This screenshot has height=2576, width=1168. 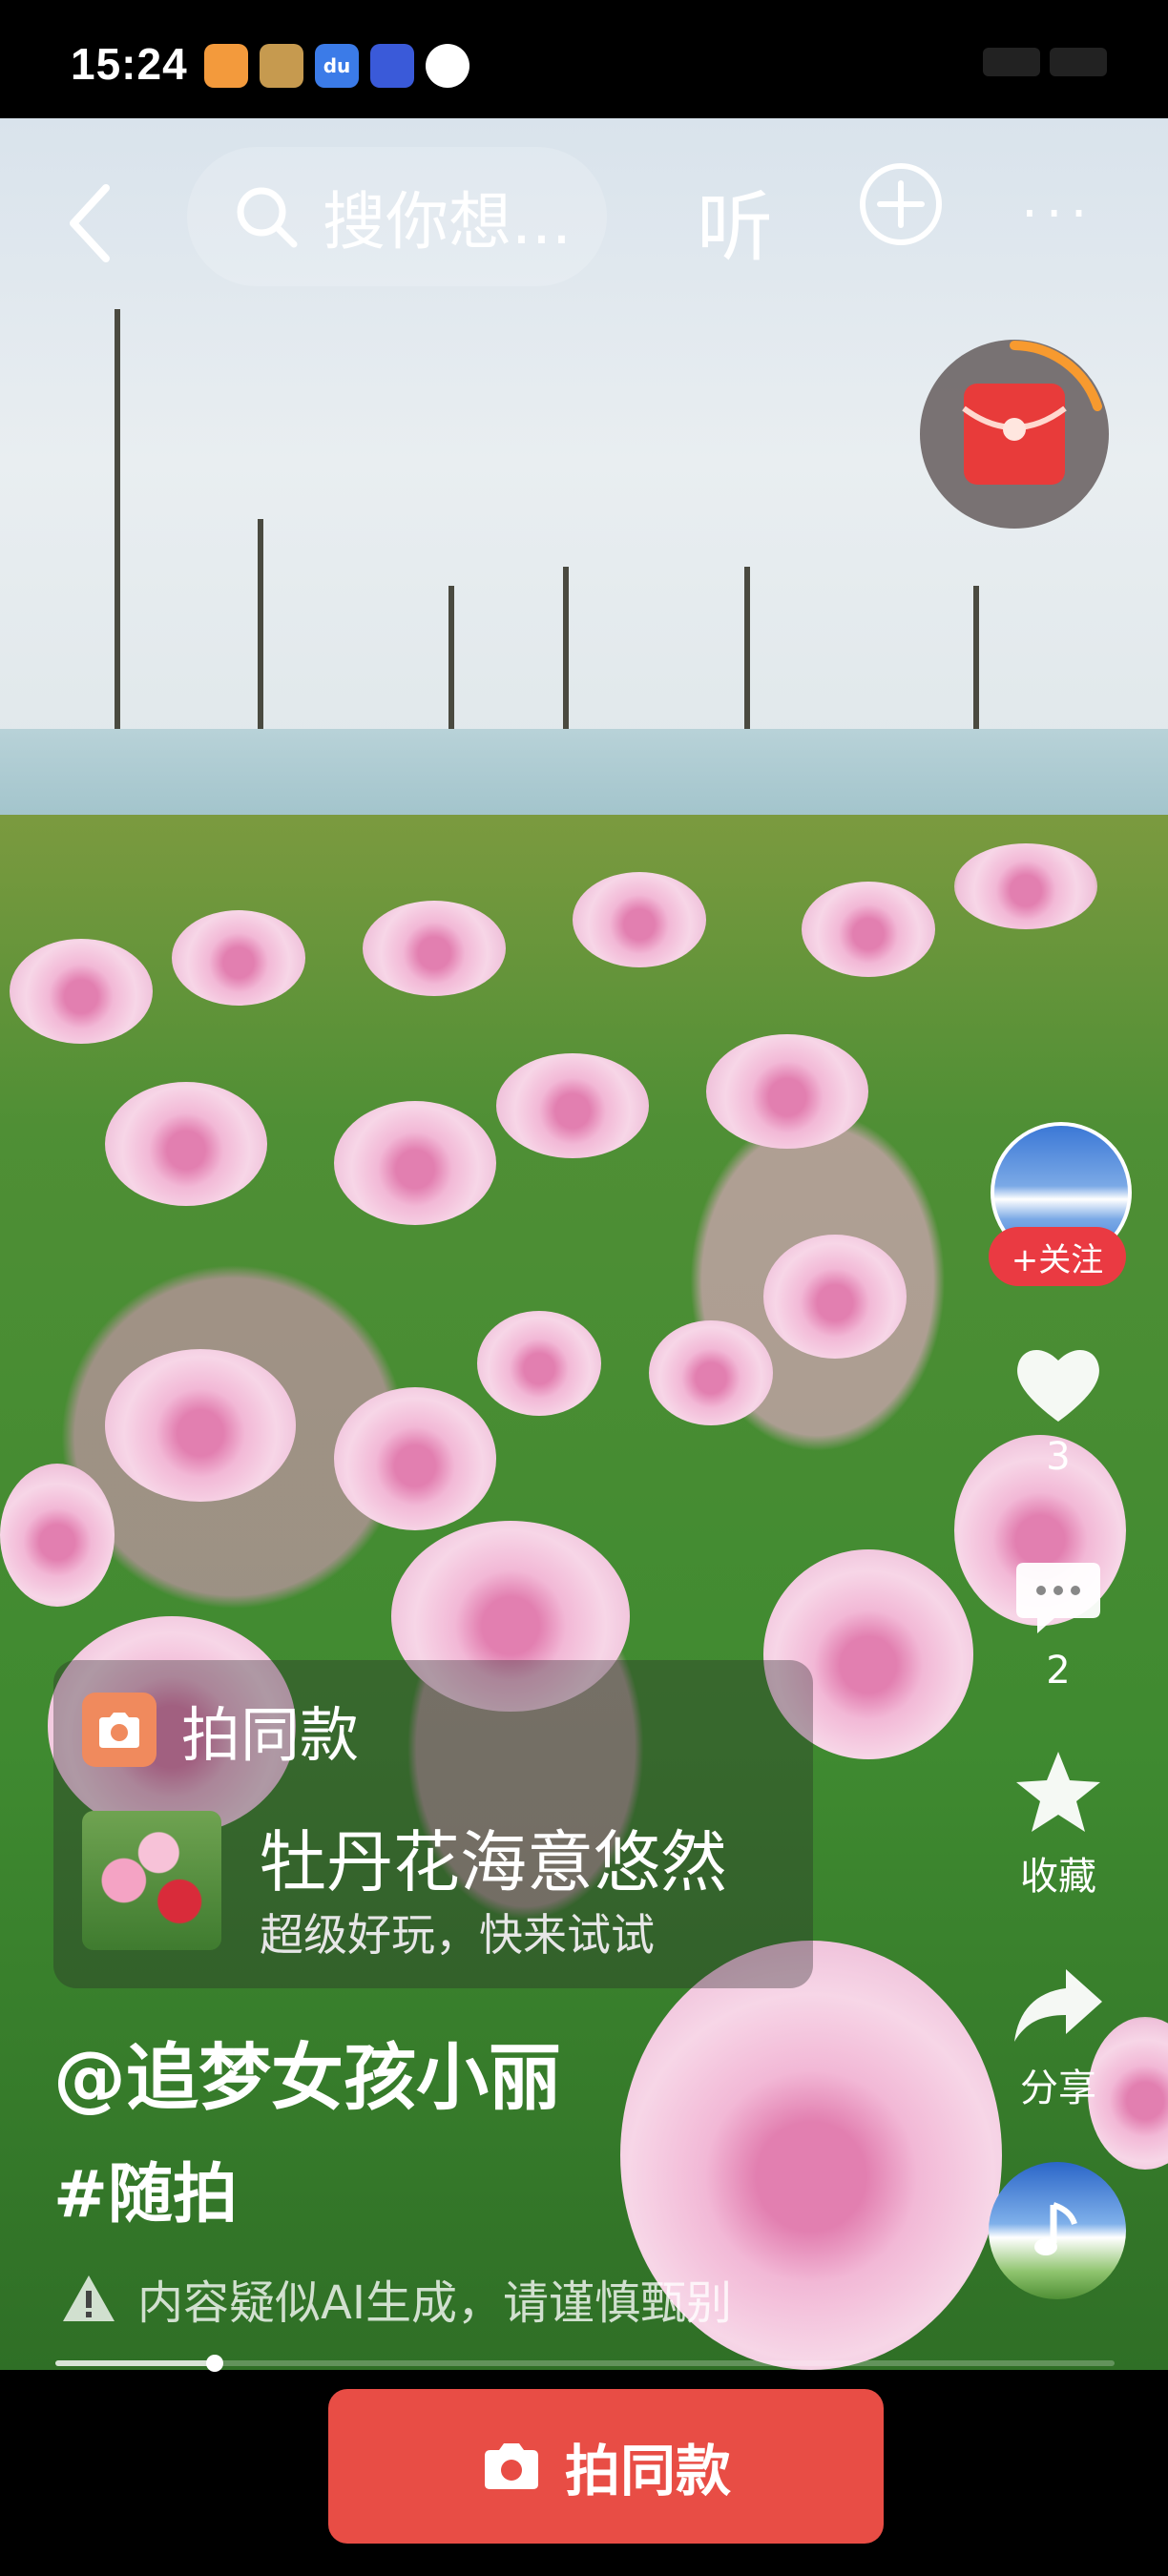 I want to click on status-system-icons, so click(x=1045, y=62).